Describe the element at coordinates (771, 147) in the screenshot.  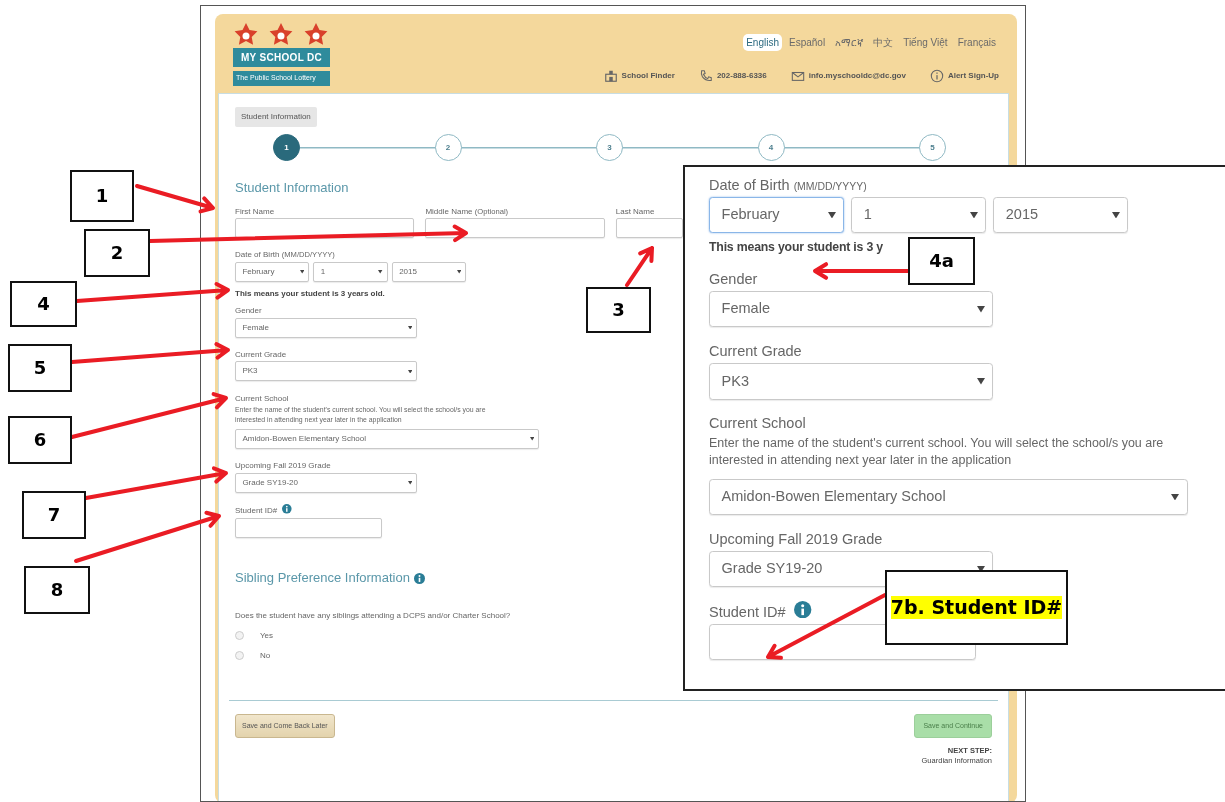
I see `step-circle: 4` at that location.